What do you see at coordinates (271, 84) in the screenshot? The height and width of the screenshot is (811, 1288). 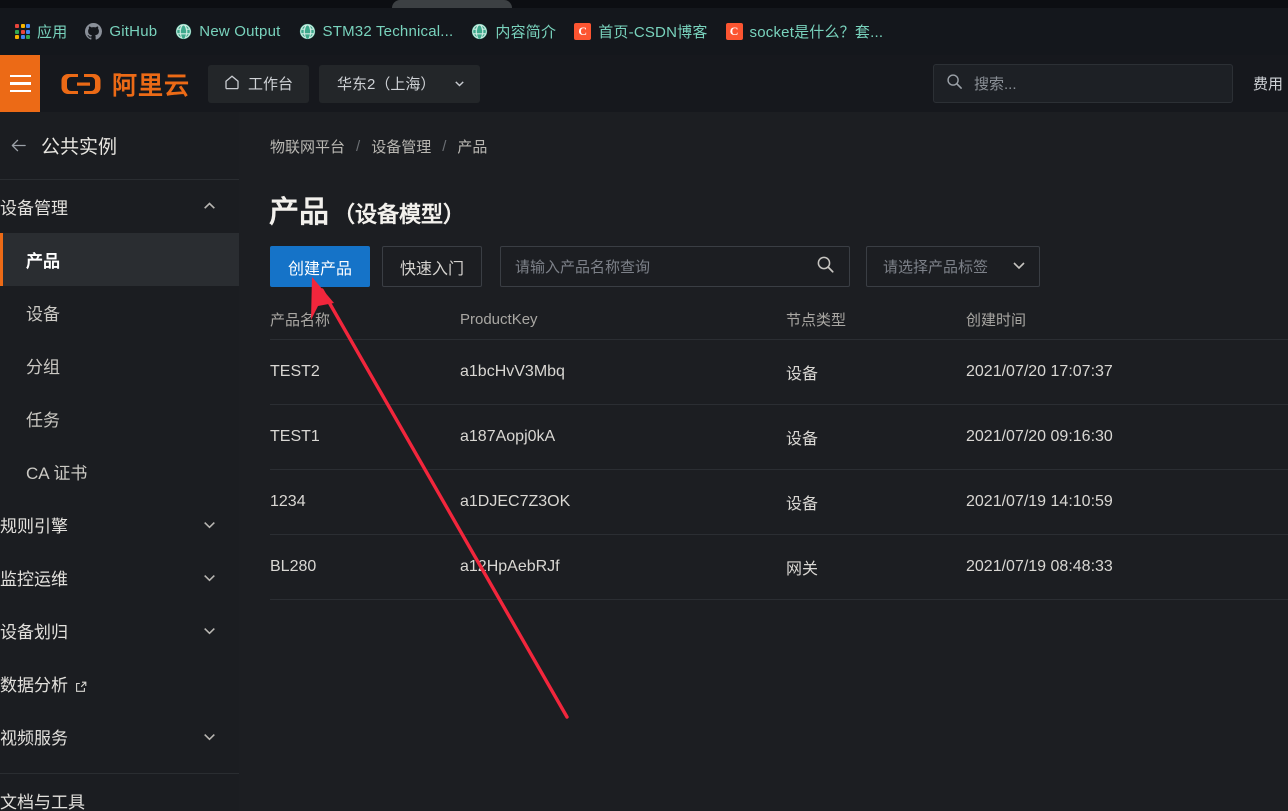 I see `workbench-label: 工作台` at bounding box center [271, 84].